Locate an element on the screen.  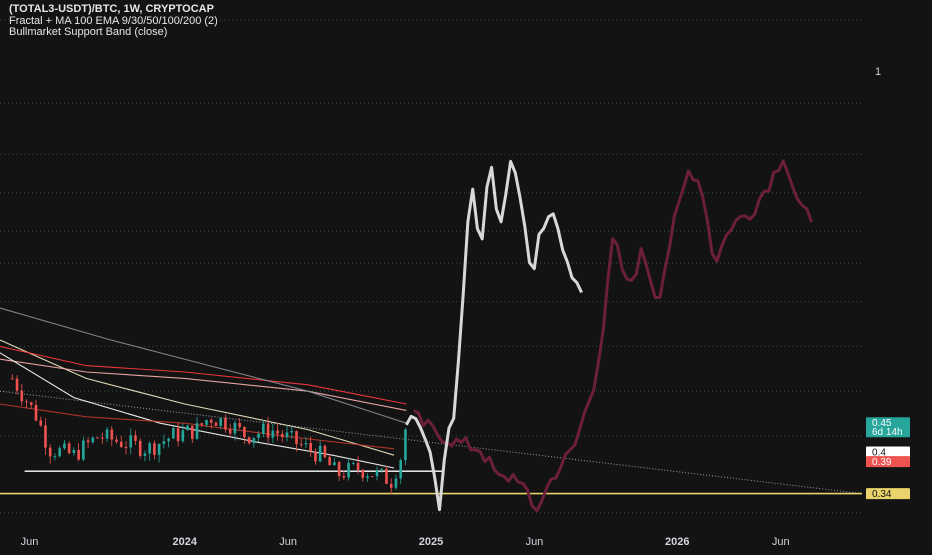
symbol-title: (TOTAL3-USDT)/BTC, 1W, CRYPTOCAP is located at coordinates (113, 9).